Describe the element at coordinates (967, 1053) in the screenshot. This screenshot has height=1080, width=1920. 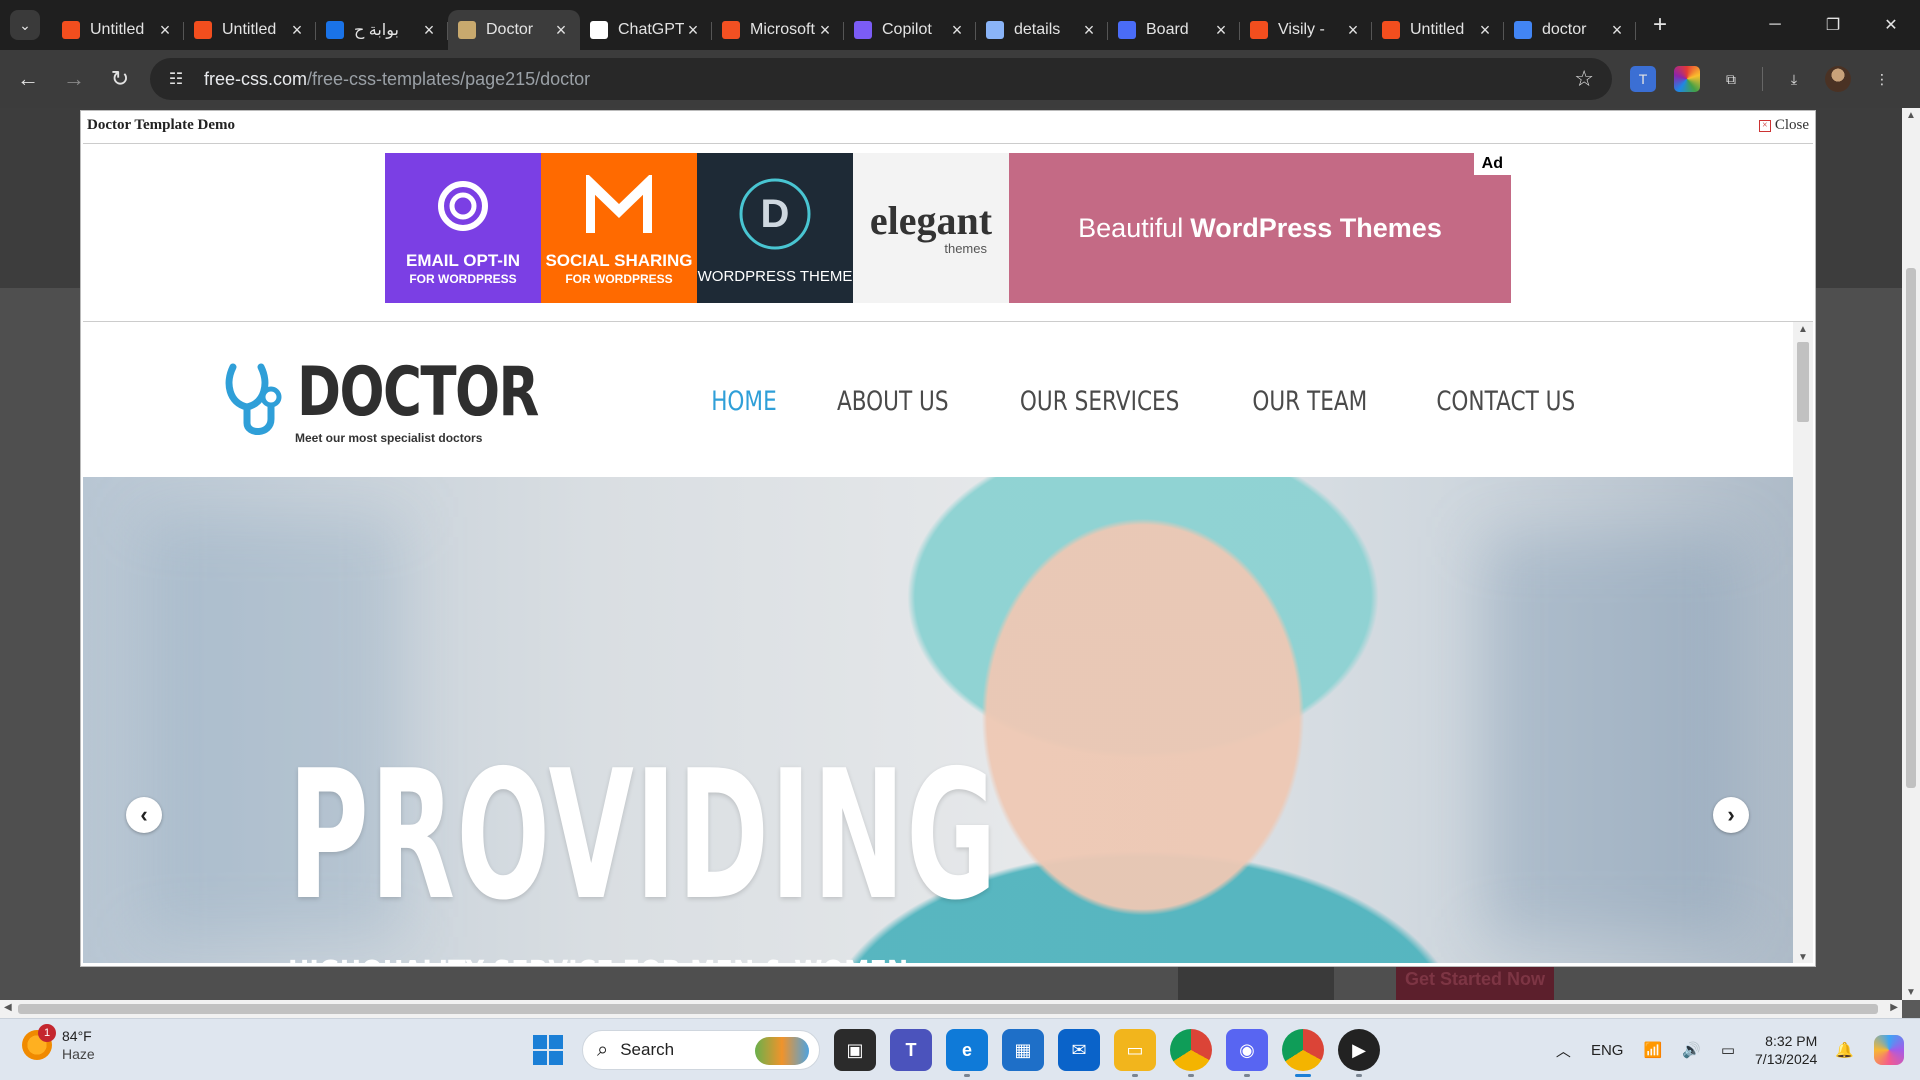
I see `edge-icon: e` at that location.